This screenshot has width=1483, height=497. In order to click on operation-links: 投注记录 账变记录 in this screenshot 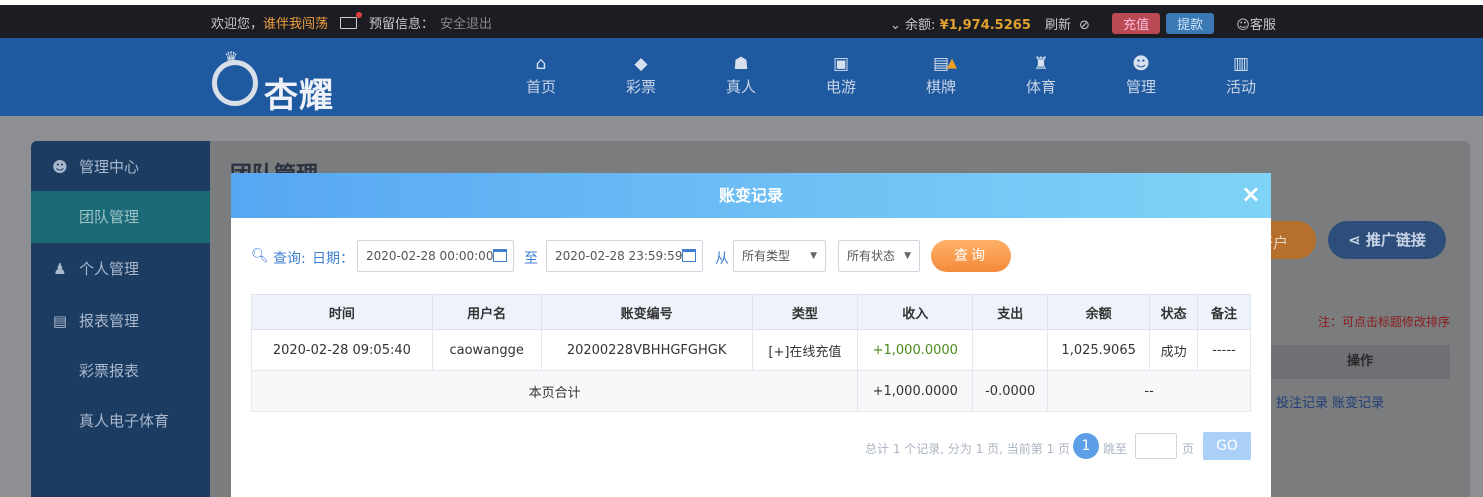, I will do `click(1330, 401)`.